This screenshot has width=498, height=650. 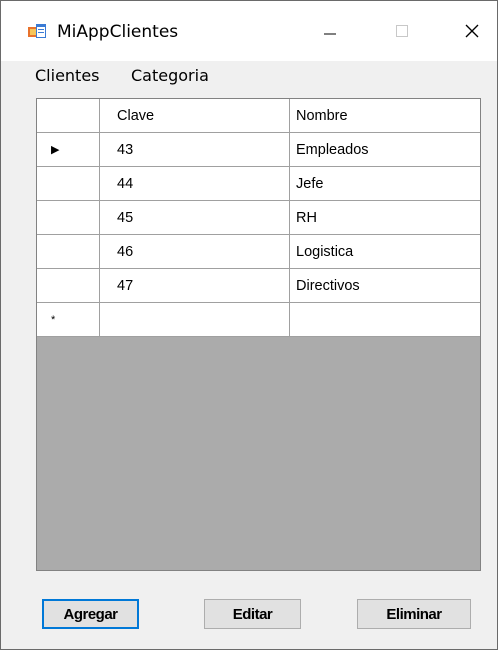 I want to click on table-row: ▶ 43 Empleados, so click(x=258, y=150).